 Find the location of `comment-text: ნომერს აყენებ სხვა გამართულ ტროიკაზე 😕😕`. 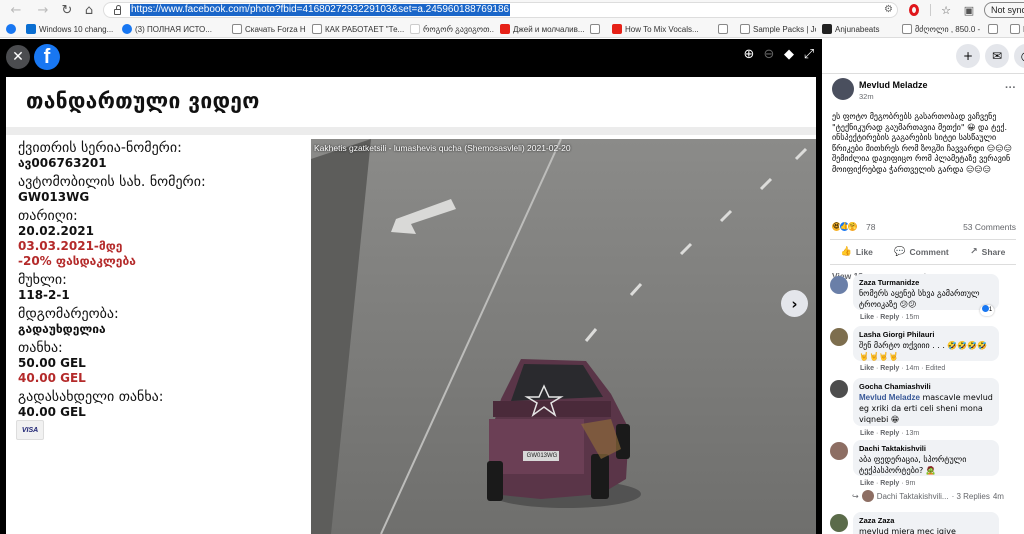

comment-text: ნომერს აყენებ სხვა გამართულ ტროიკაზე 😕😕 is located at coordinates (926, 299).